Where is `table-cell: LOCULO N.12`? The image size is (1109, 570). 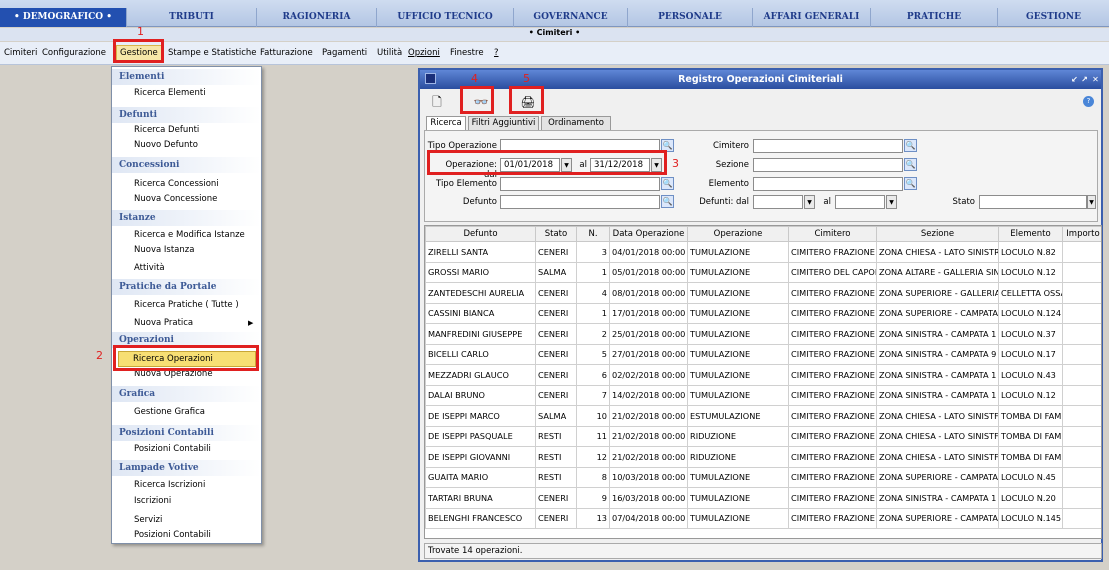 table-cell: LOCULO N.12 is located at coordinates (1030, 395).